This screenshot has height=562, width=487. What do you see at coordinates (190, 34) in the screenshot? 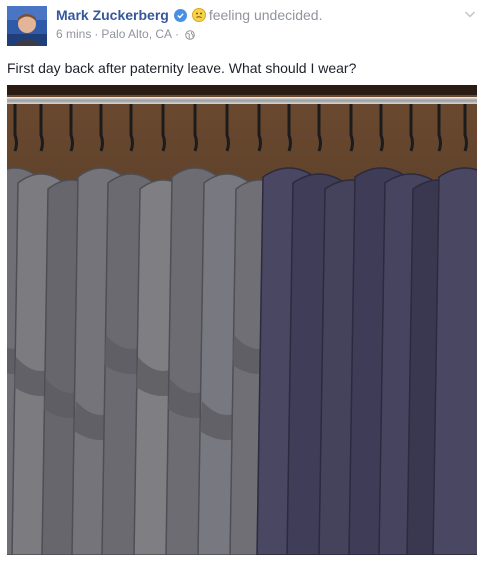
I see `globe-icon` at bounding box center [190, 34].